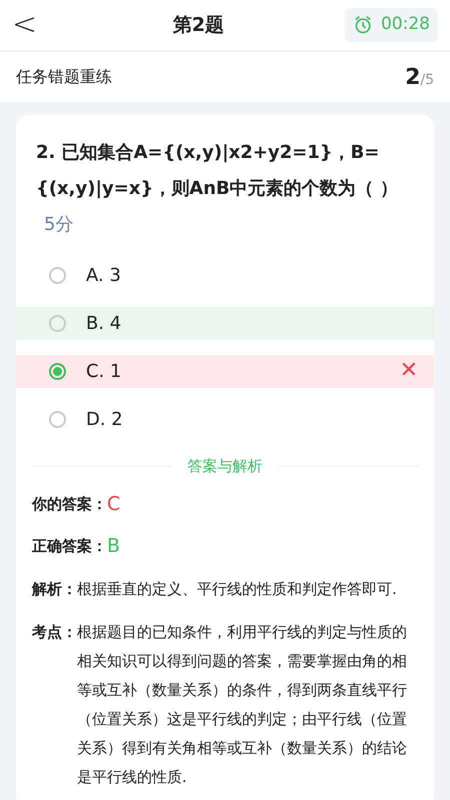 This screenshot has height=800, width=450. I want to click on note-label: 解析：, so click(54, 589).